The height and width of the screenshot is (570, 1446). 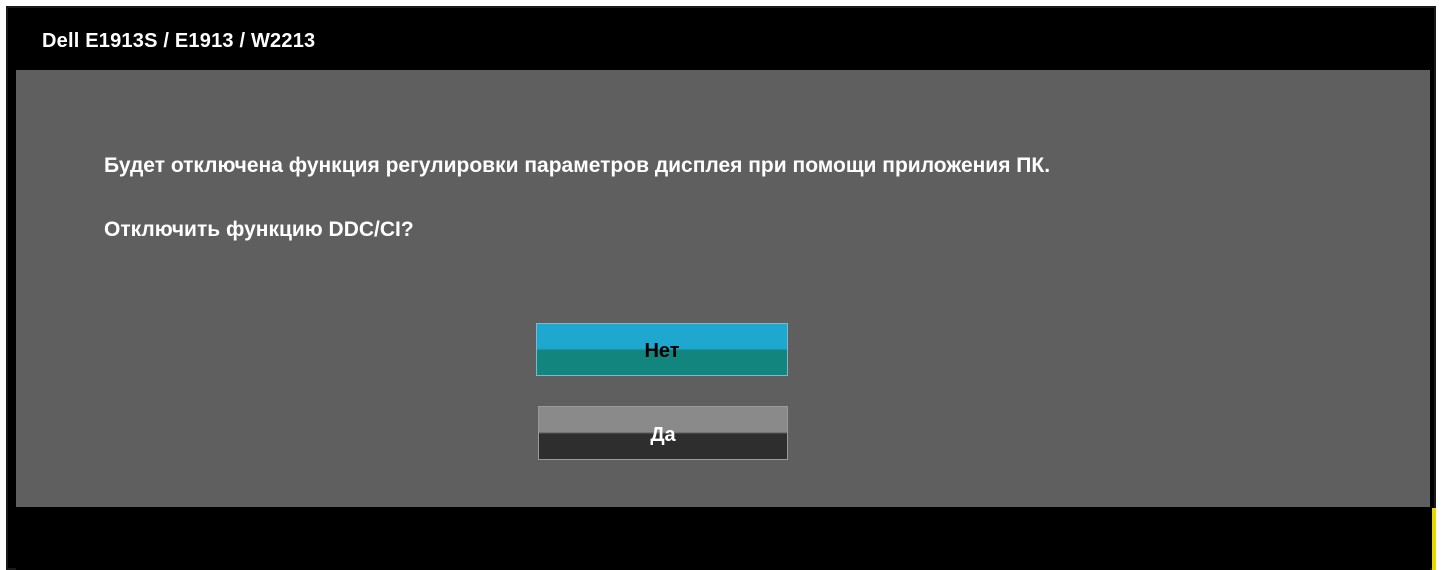 What do you see at coordinates (259, 229) in the screenshot?
I see `dialog-question: Отключить функцию DDC/CI?` at bounding box center [259, 229].